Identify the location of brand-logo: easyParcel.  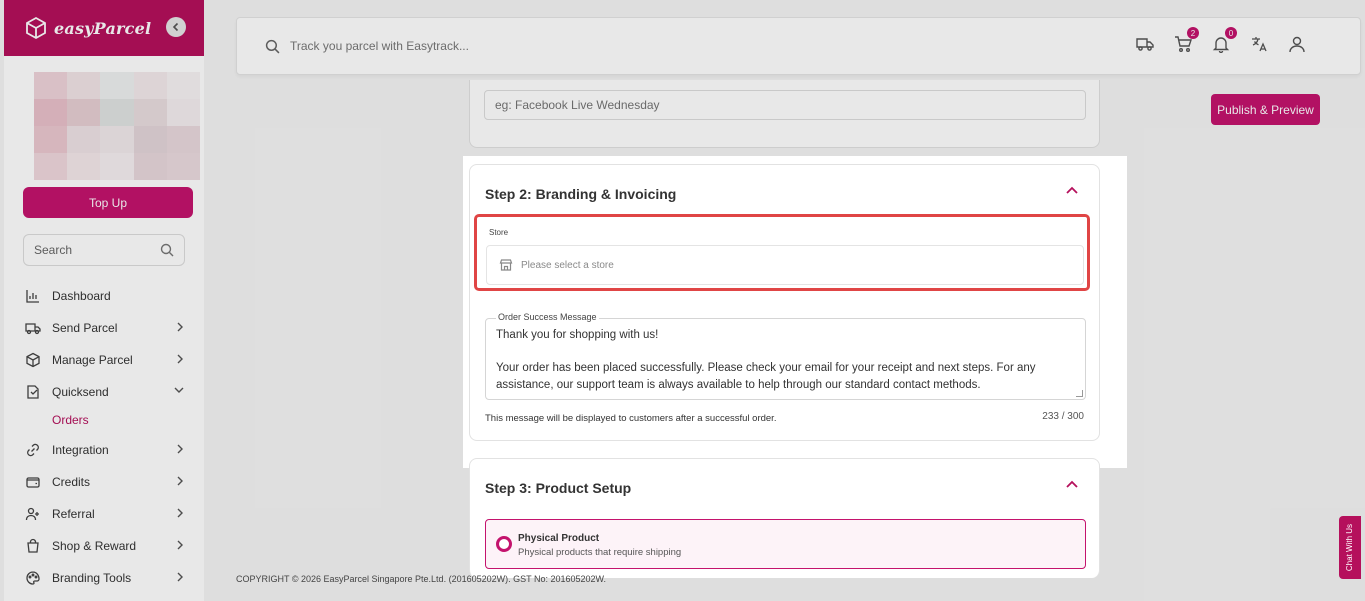
(87, 28).